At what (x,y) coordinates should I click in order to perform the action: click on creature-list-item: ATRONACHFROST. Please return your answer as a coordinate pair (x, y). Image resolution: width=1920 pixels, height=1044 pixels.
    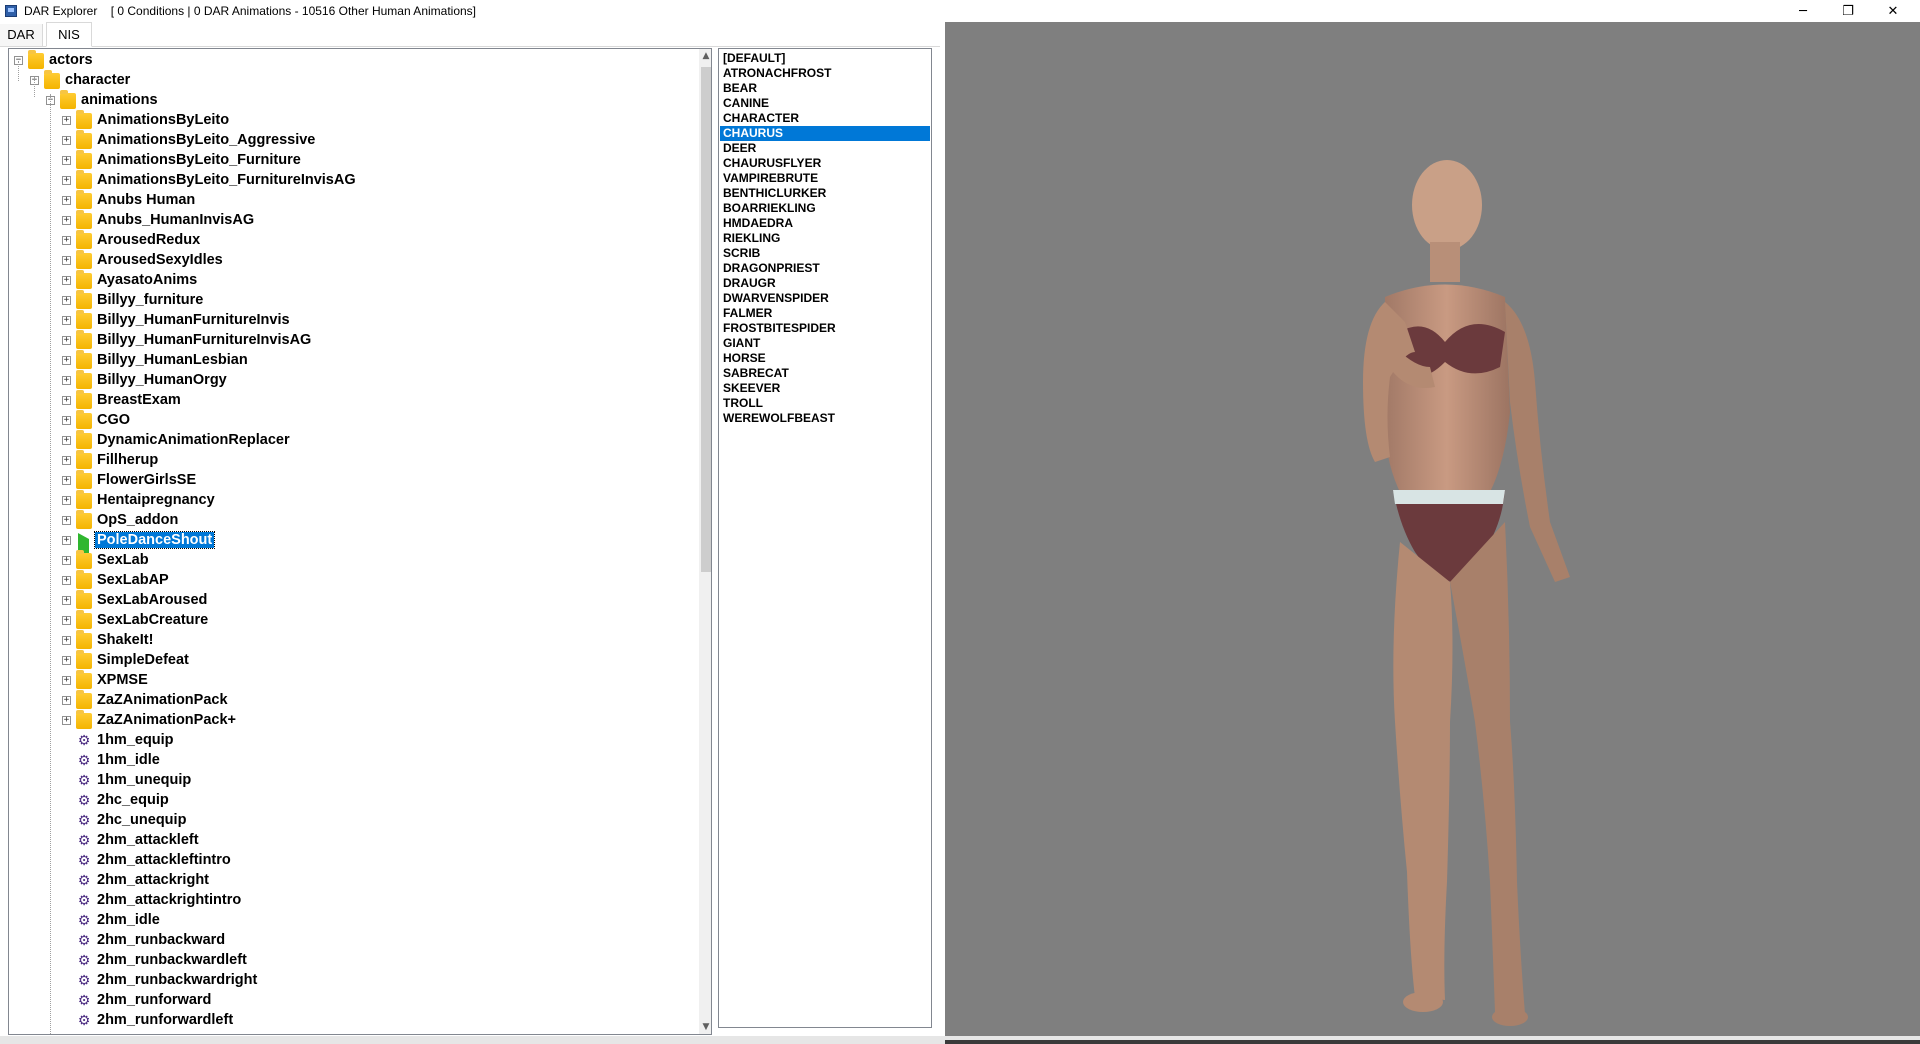
    Looking at the image, I should click on (825, 73).